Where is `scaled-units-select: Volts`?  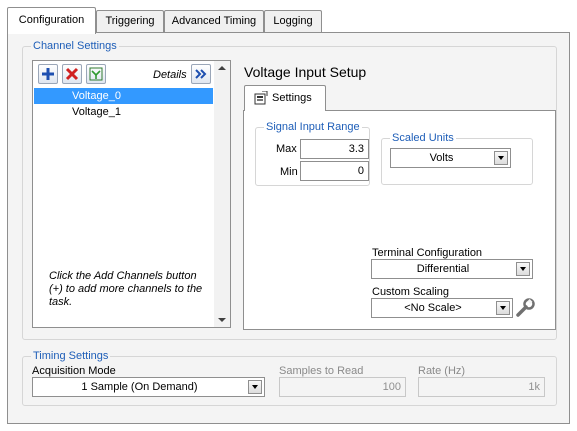 scaled-units-select: Volts is located at coordinates (450, 158).